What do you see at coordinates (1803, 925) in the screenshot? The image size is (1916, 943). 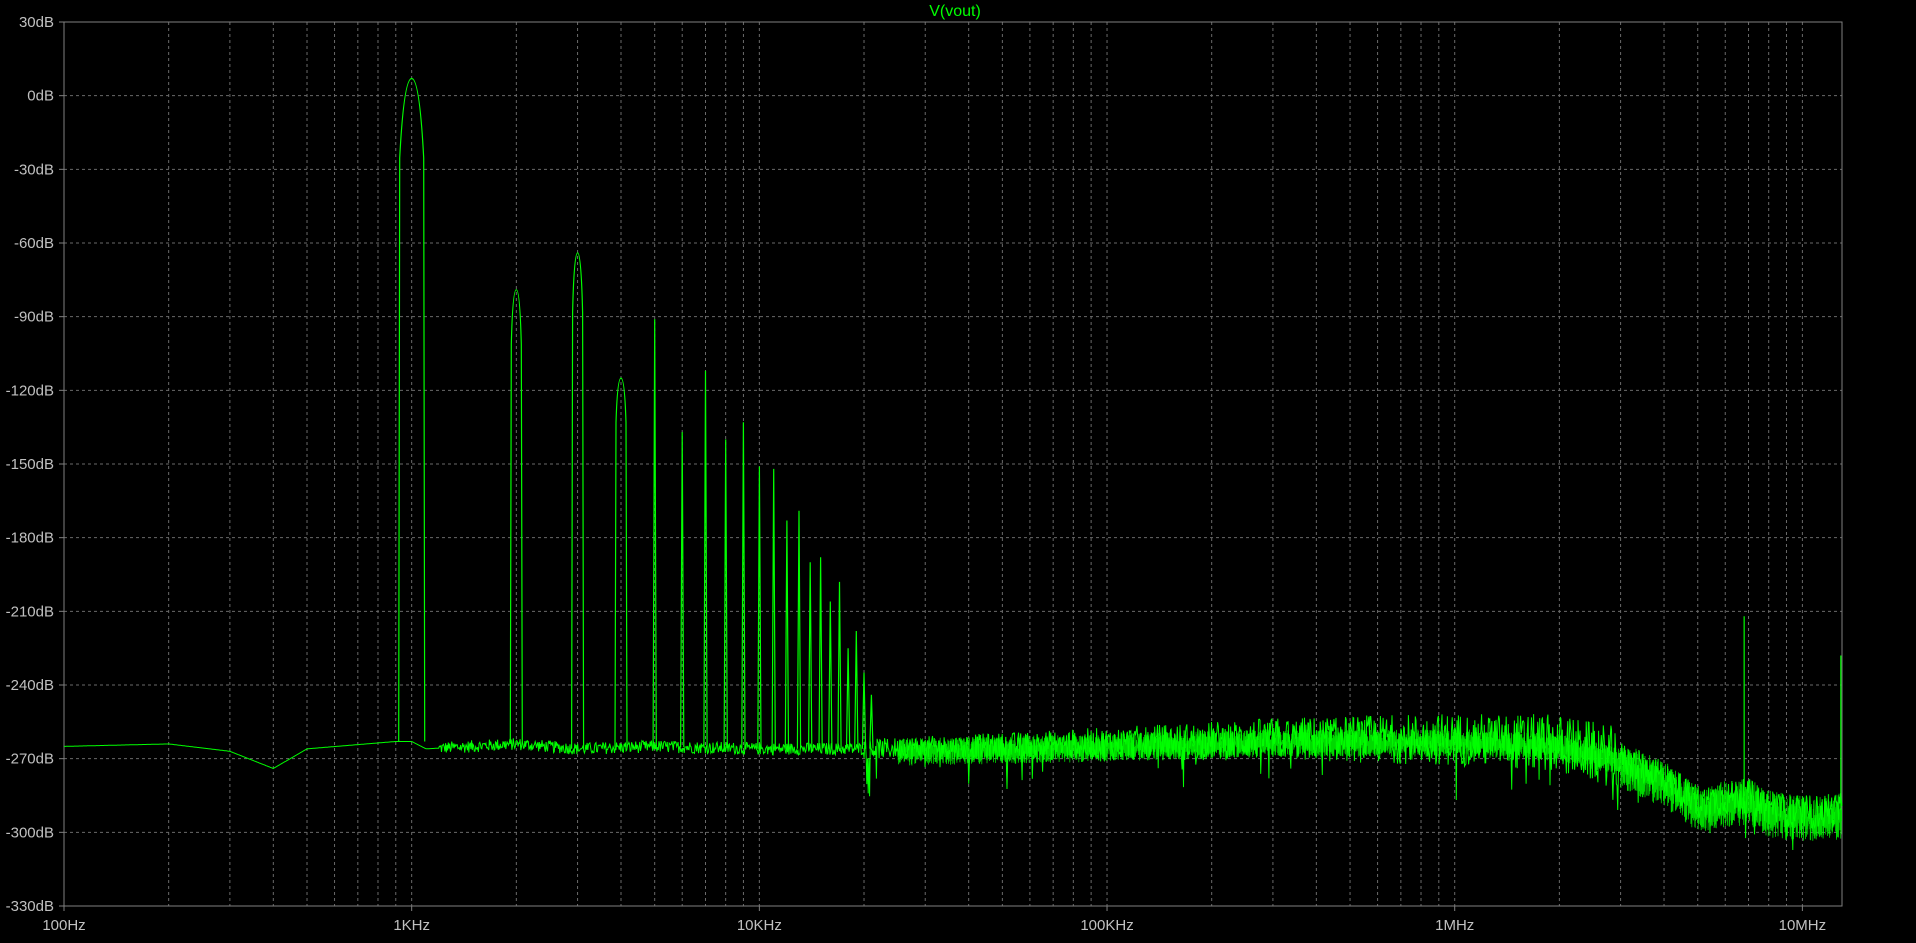 I see `x-tick-label: 10MHz` at bounding box center [1803, 925].